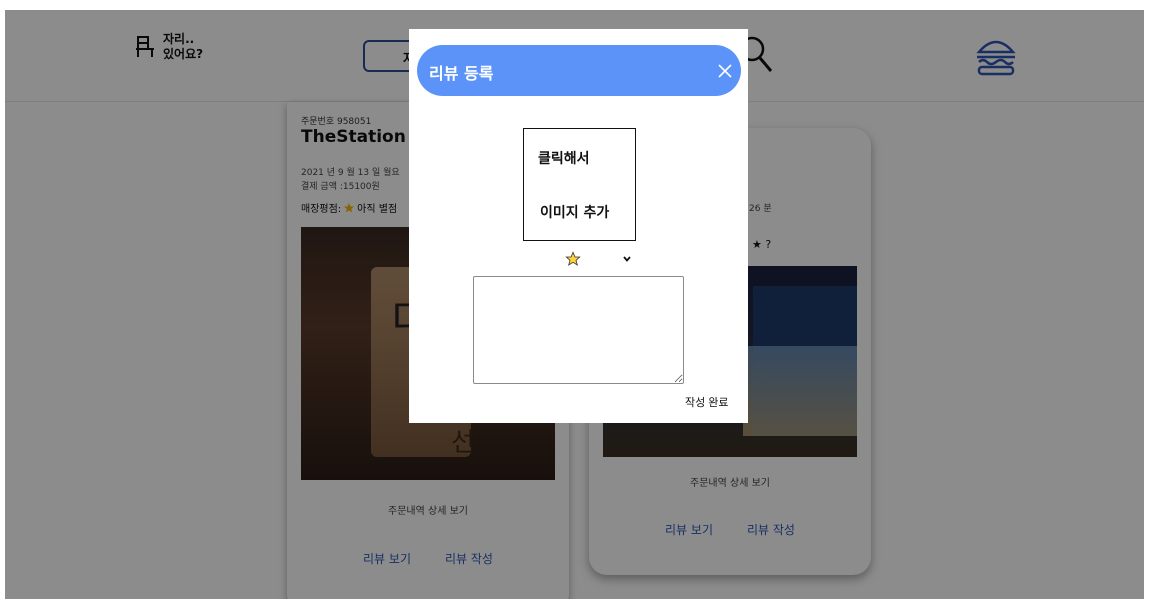 The width and height of the screenshot is (1149, 599). I want to click on review-textarea, so click(578, 330).